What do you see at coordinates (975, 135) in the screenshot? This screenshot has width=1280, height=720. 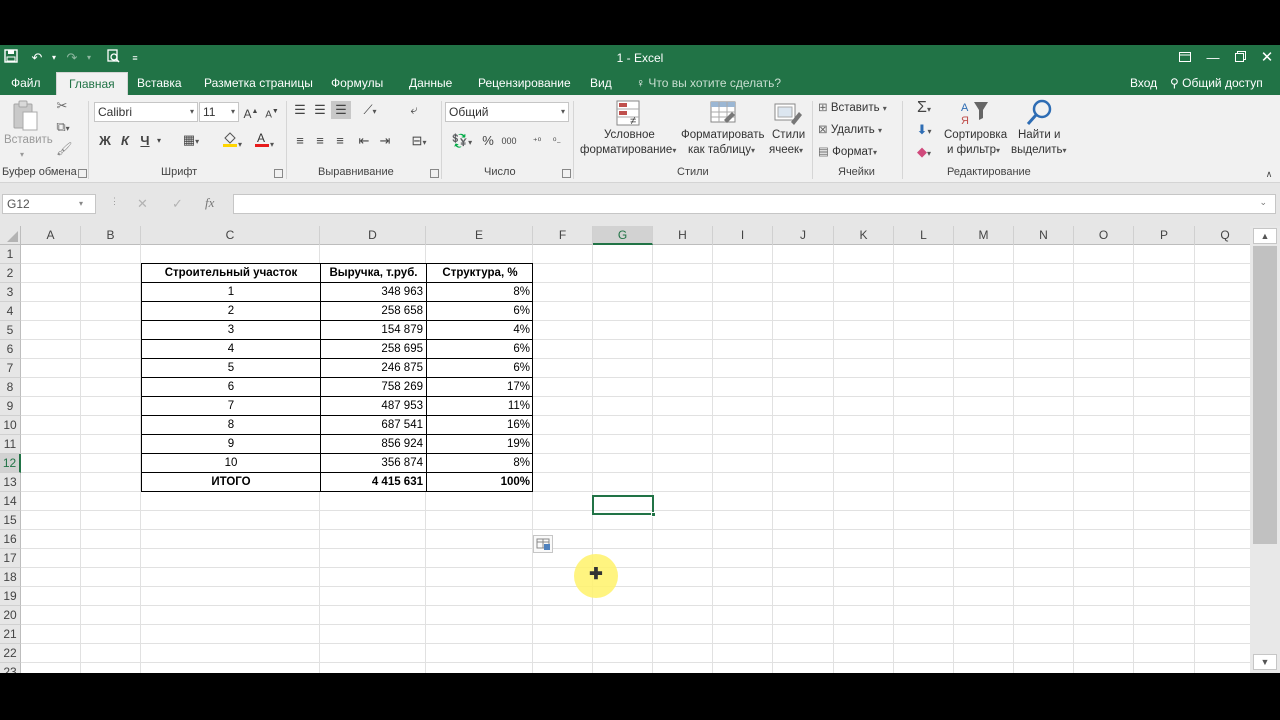 I see `sort-filter-label-1: Сортировка` at bounding box center [975, 135].